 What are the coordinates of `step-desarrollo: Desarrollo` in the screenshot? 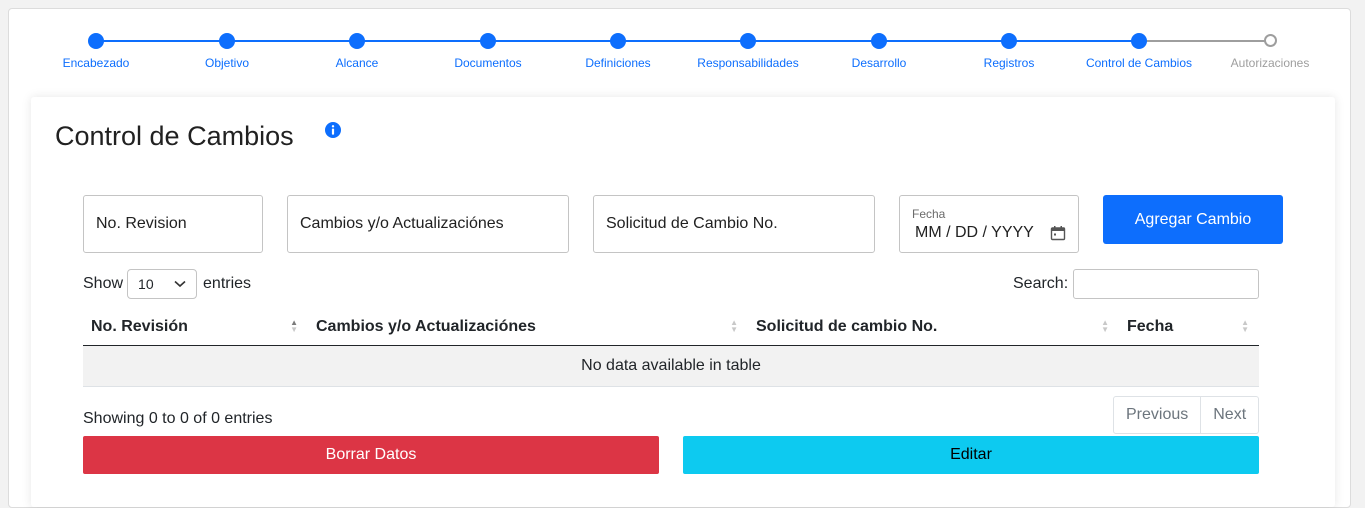 It's located at (879, 51).